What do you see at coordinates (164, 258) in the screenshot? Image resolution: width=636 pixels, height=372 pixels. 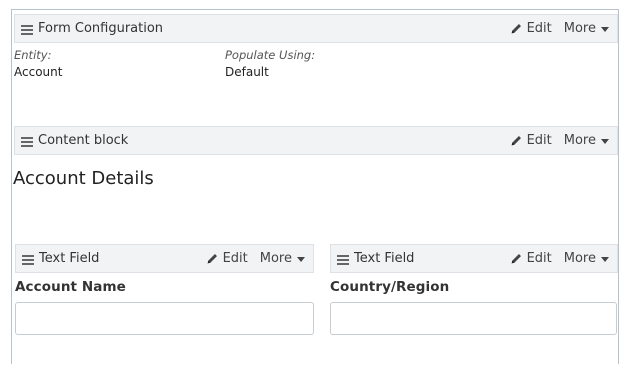 I see `text-field-header-account-name: Text Field Edit More` at bounding box center [164, 258].